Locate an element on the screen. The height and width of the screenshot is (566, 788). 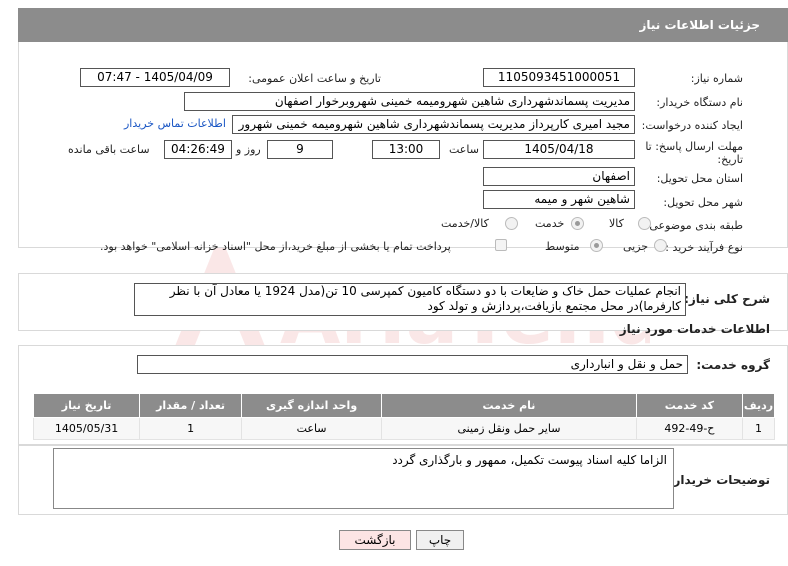
col-row-header: ردیف is located at coordinates (758, 405).